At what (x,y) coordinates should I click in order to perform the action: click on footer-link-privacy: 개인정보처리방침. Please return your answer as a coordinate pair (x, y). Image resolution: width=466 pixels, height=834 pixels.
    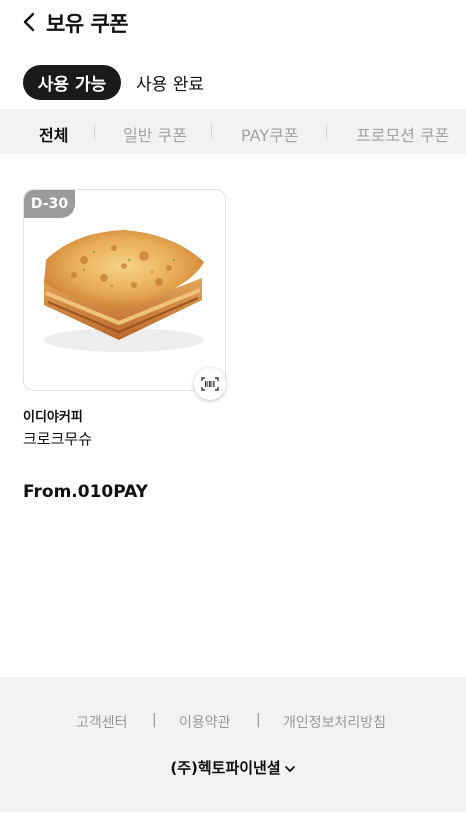
    Looking at the image, I should click on (334, 722).